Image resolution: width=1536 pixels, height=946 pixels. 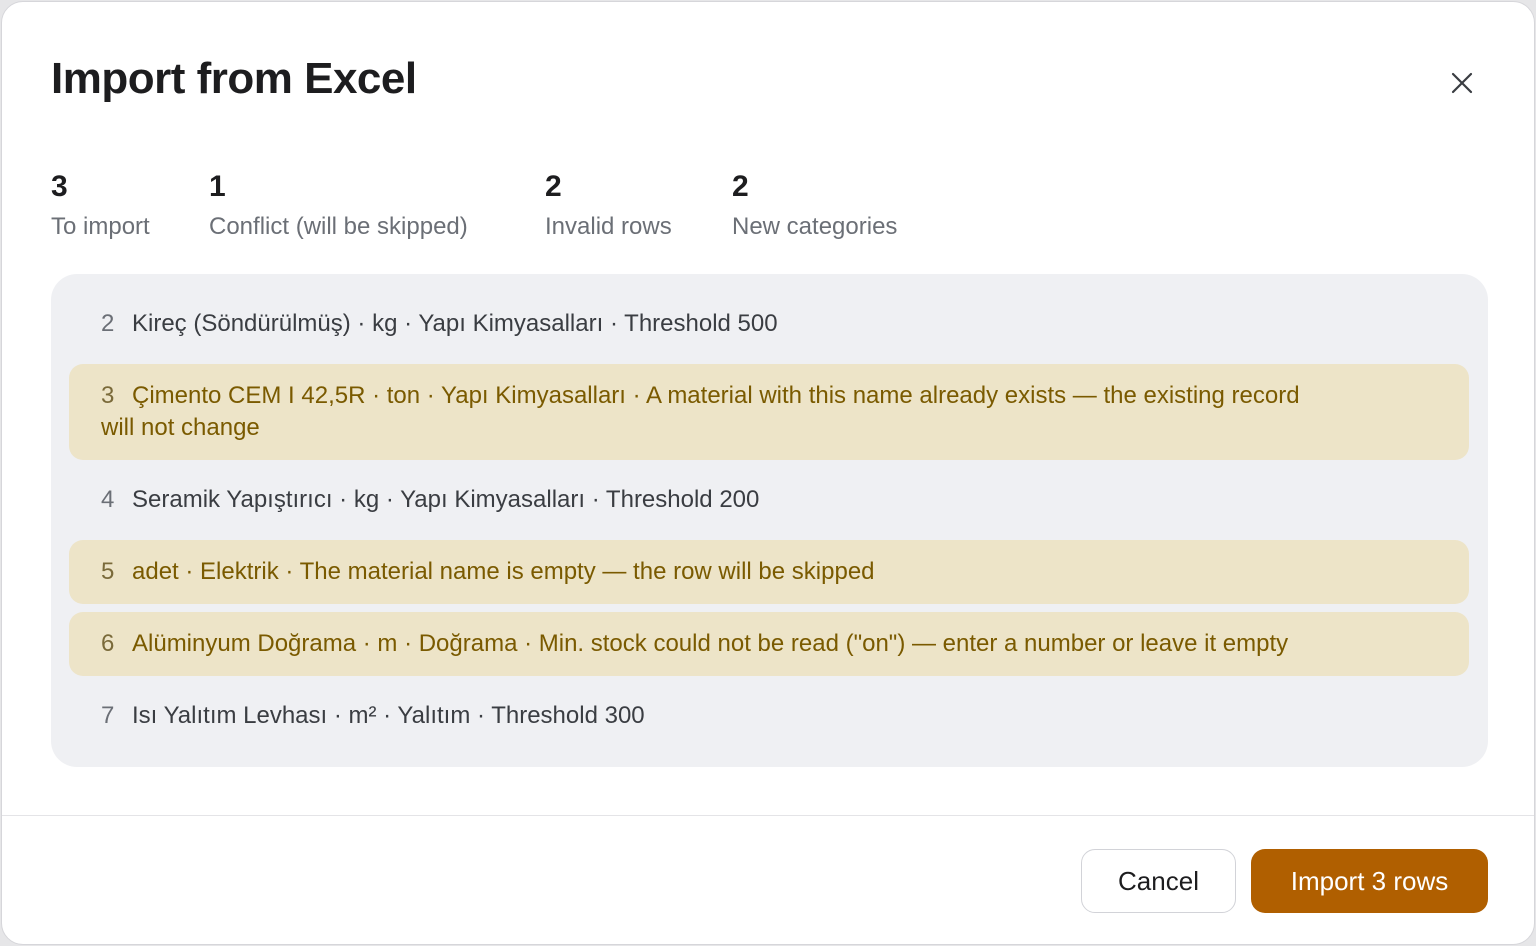 I want to click on dialog-title: Import from Excel, so click(x=234, y=78).